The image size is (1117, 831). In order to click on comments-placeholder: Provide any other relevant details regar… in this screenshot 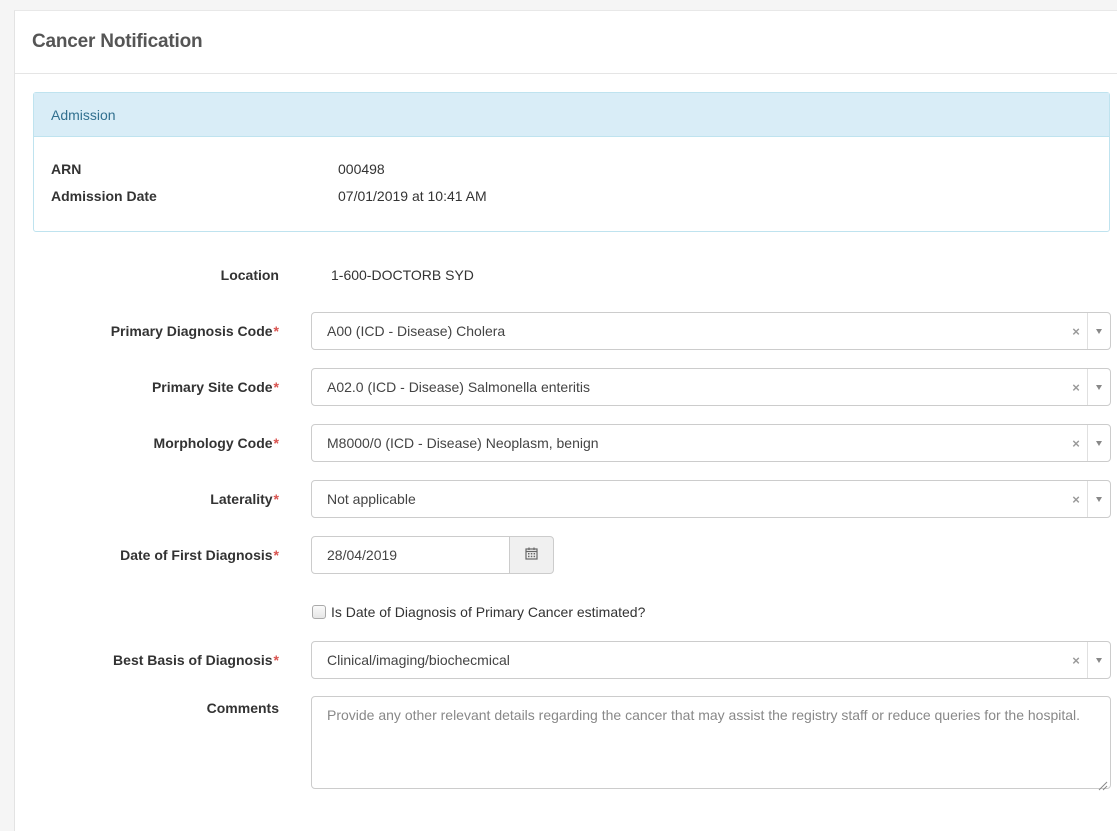, I will do `click(704, 715)`.